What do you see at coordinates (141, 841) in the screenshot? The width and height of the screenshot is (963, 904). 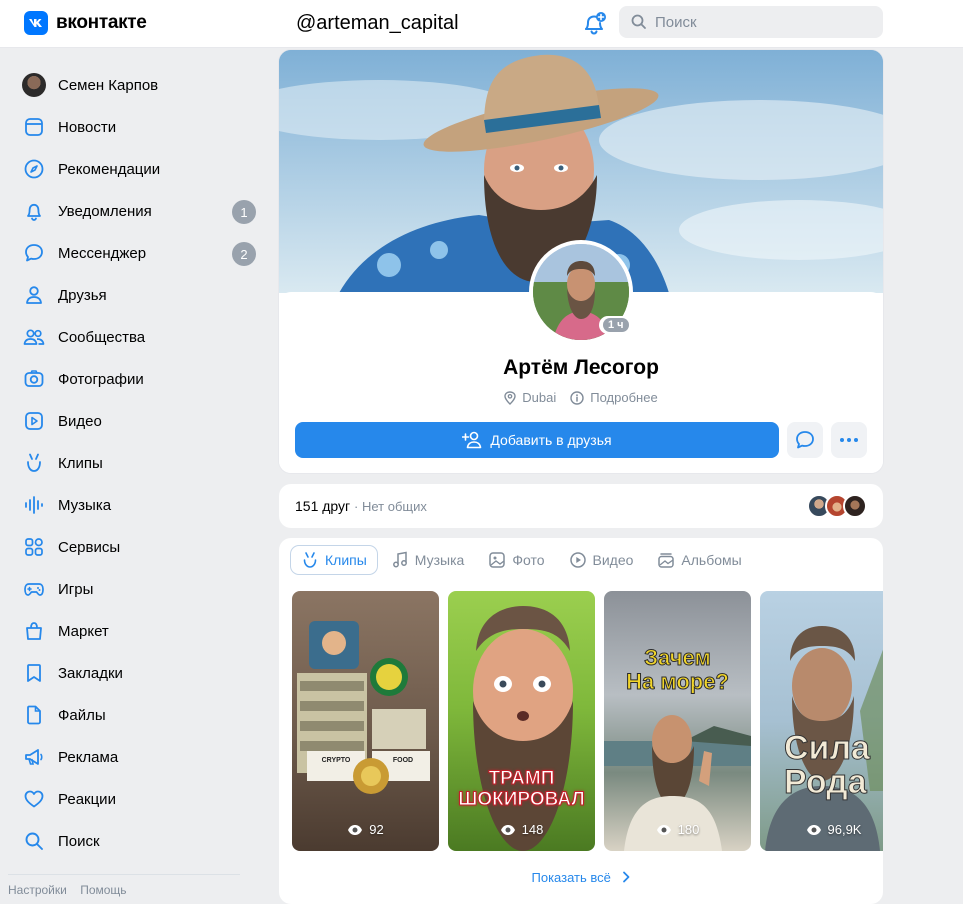 I see `sidebar-item-search: Поиск` at bounding box center [141, 841].